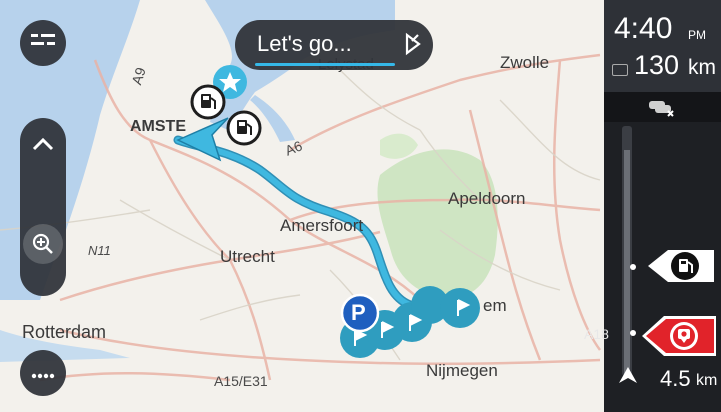 The image size is (721, 412). Describe the element at coordinates (525, 62) in the screenshot. I see `city-label-zwolle: Zwolle` at that location.